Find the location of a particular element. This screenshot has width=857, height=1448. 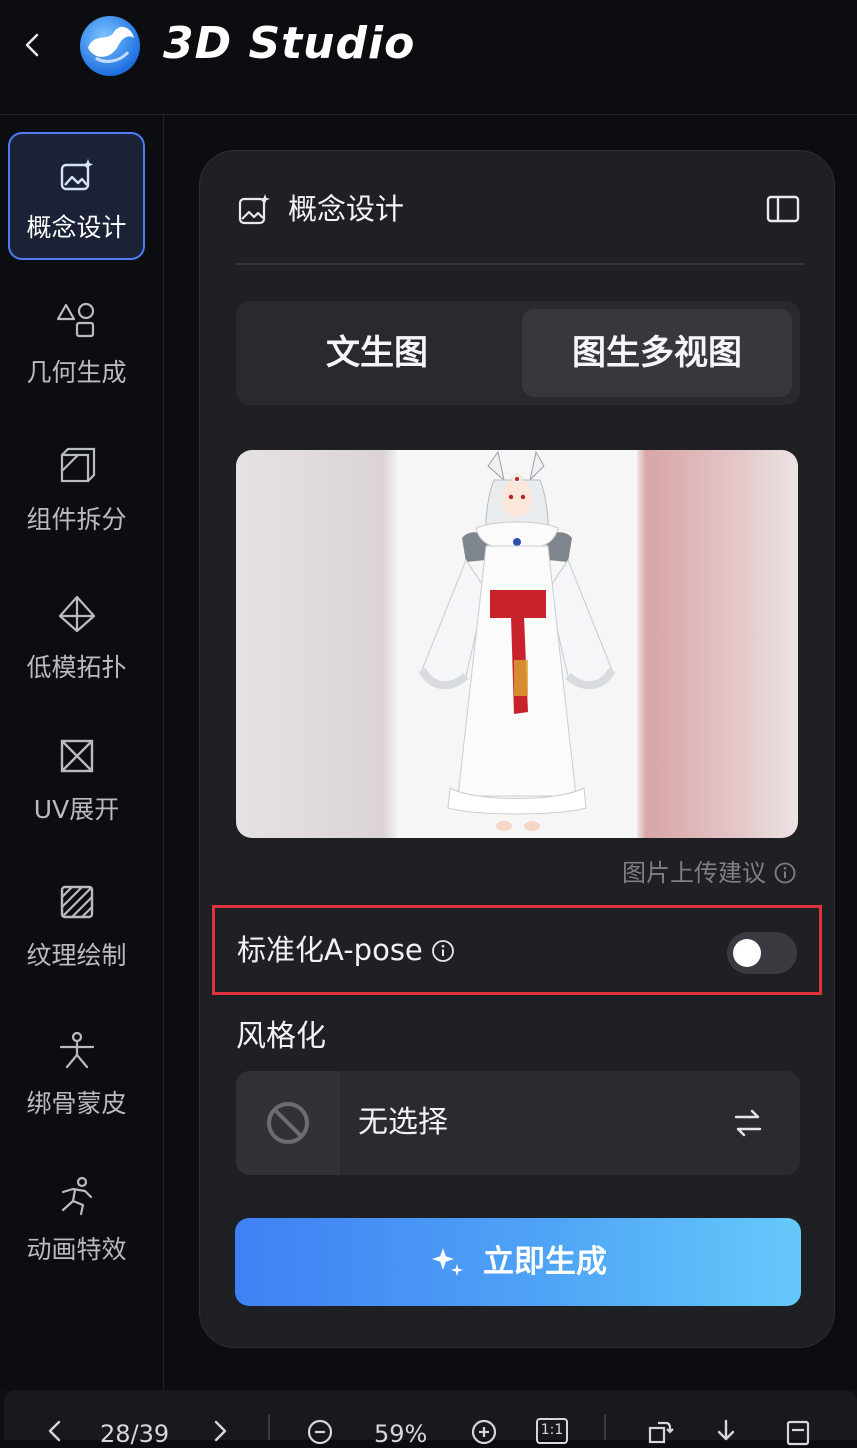

toolbar-inner: 28/39 59% 1:1 is located at coordinates (430, 1419).